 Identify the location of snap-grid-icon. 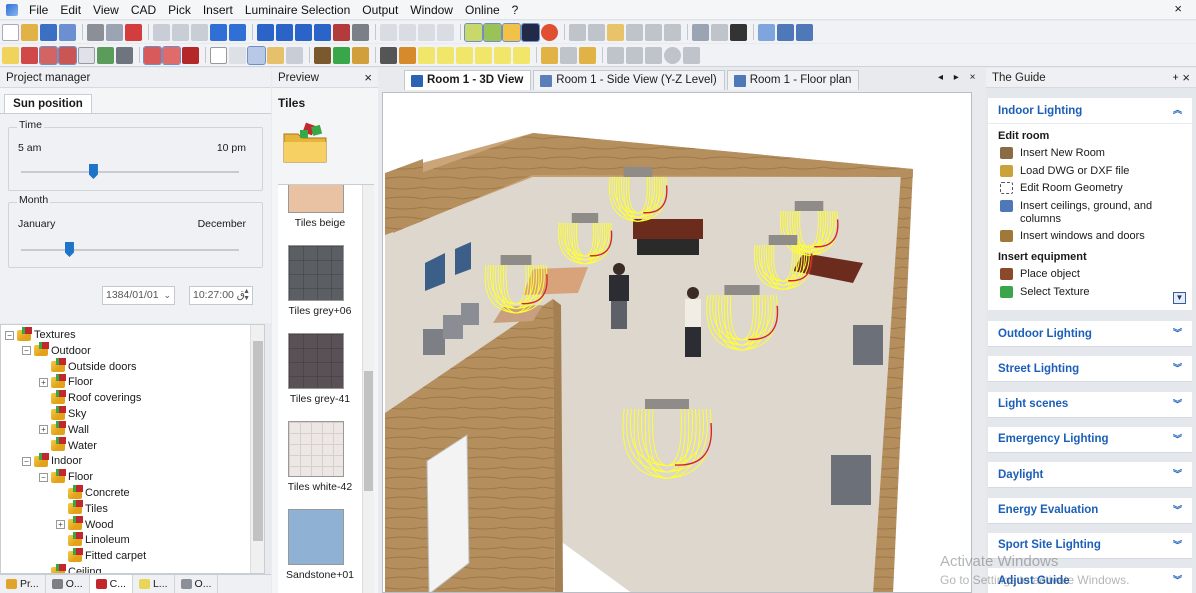
(48, 55).